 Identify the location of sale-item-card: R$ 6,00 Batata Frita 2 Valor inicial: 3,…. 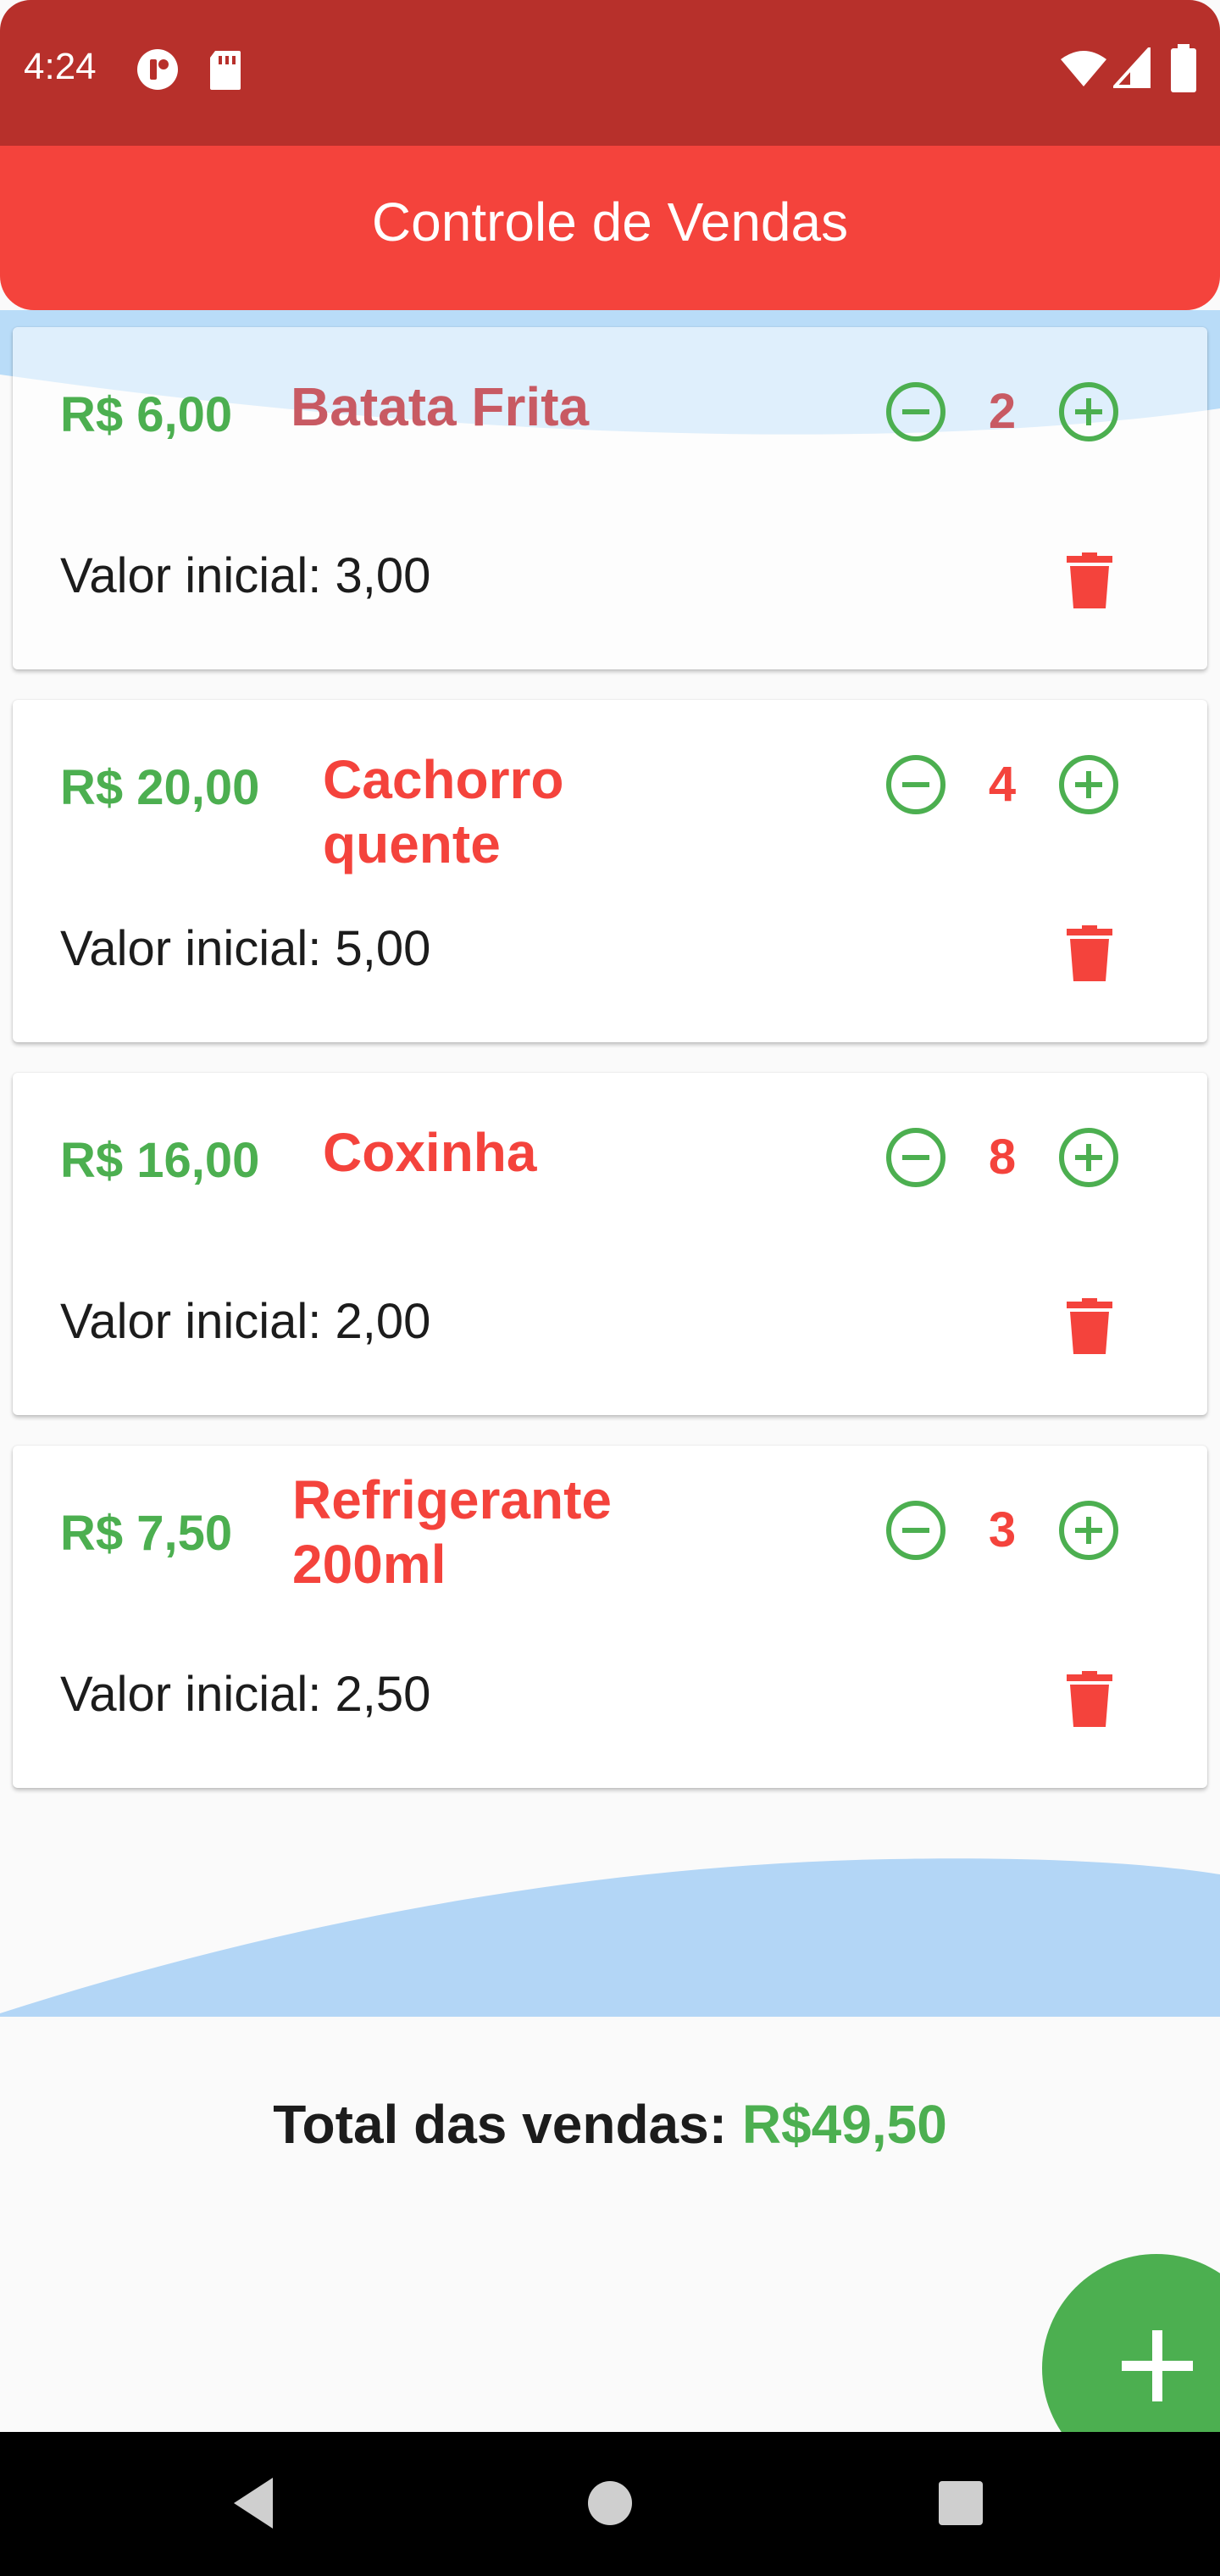
(610, 498).